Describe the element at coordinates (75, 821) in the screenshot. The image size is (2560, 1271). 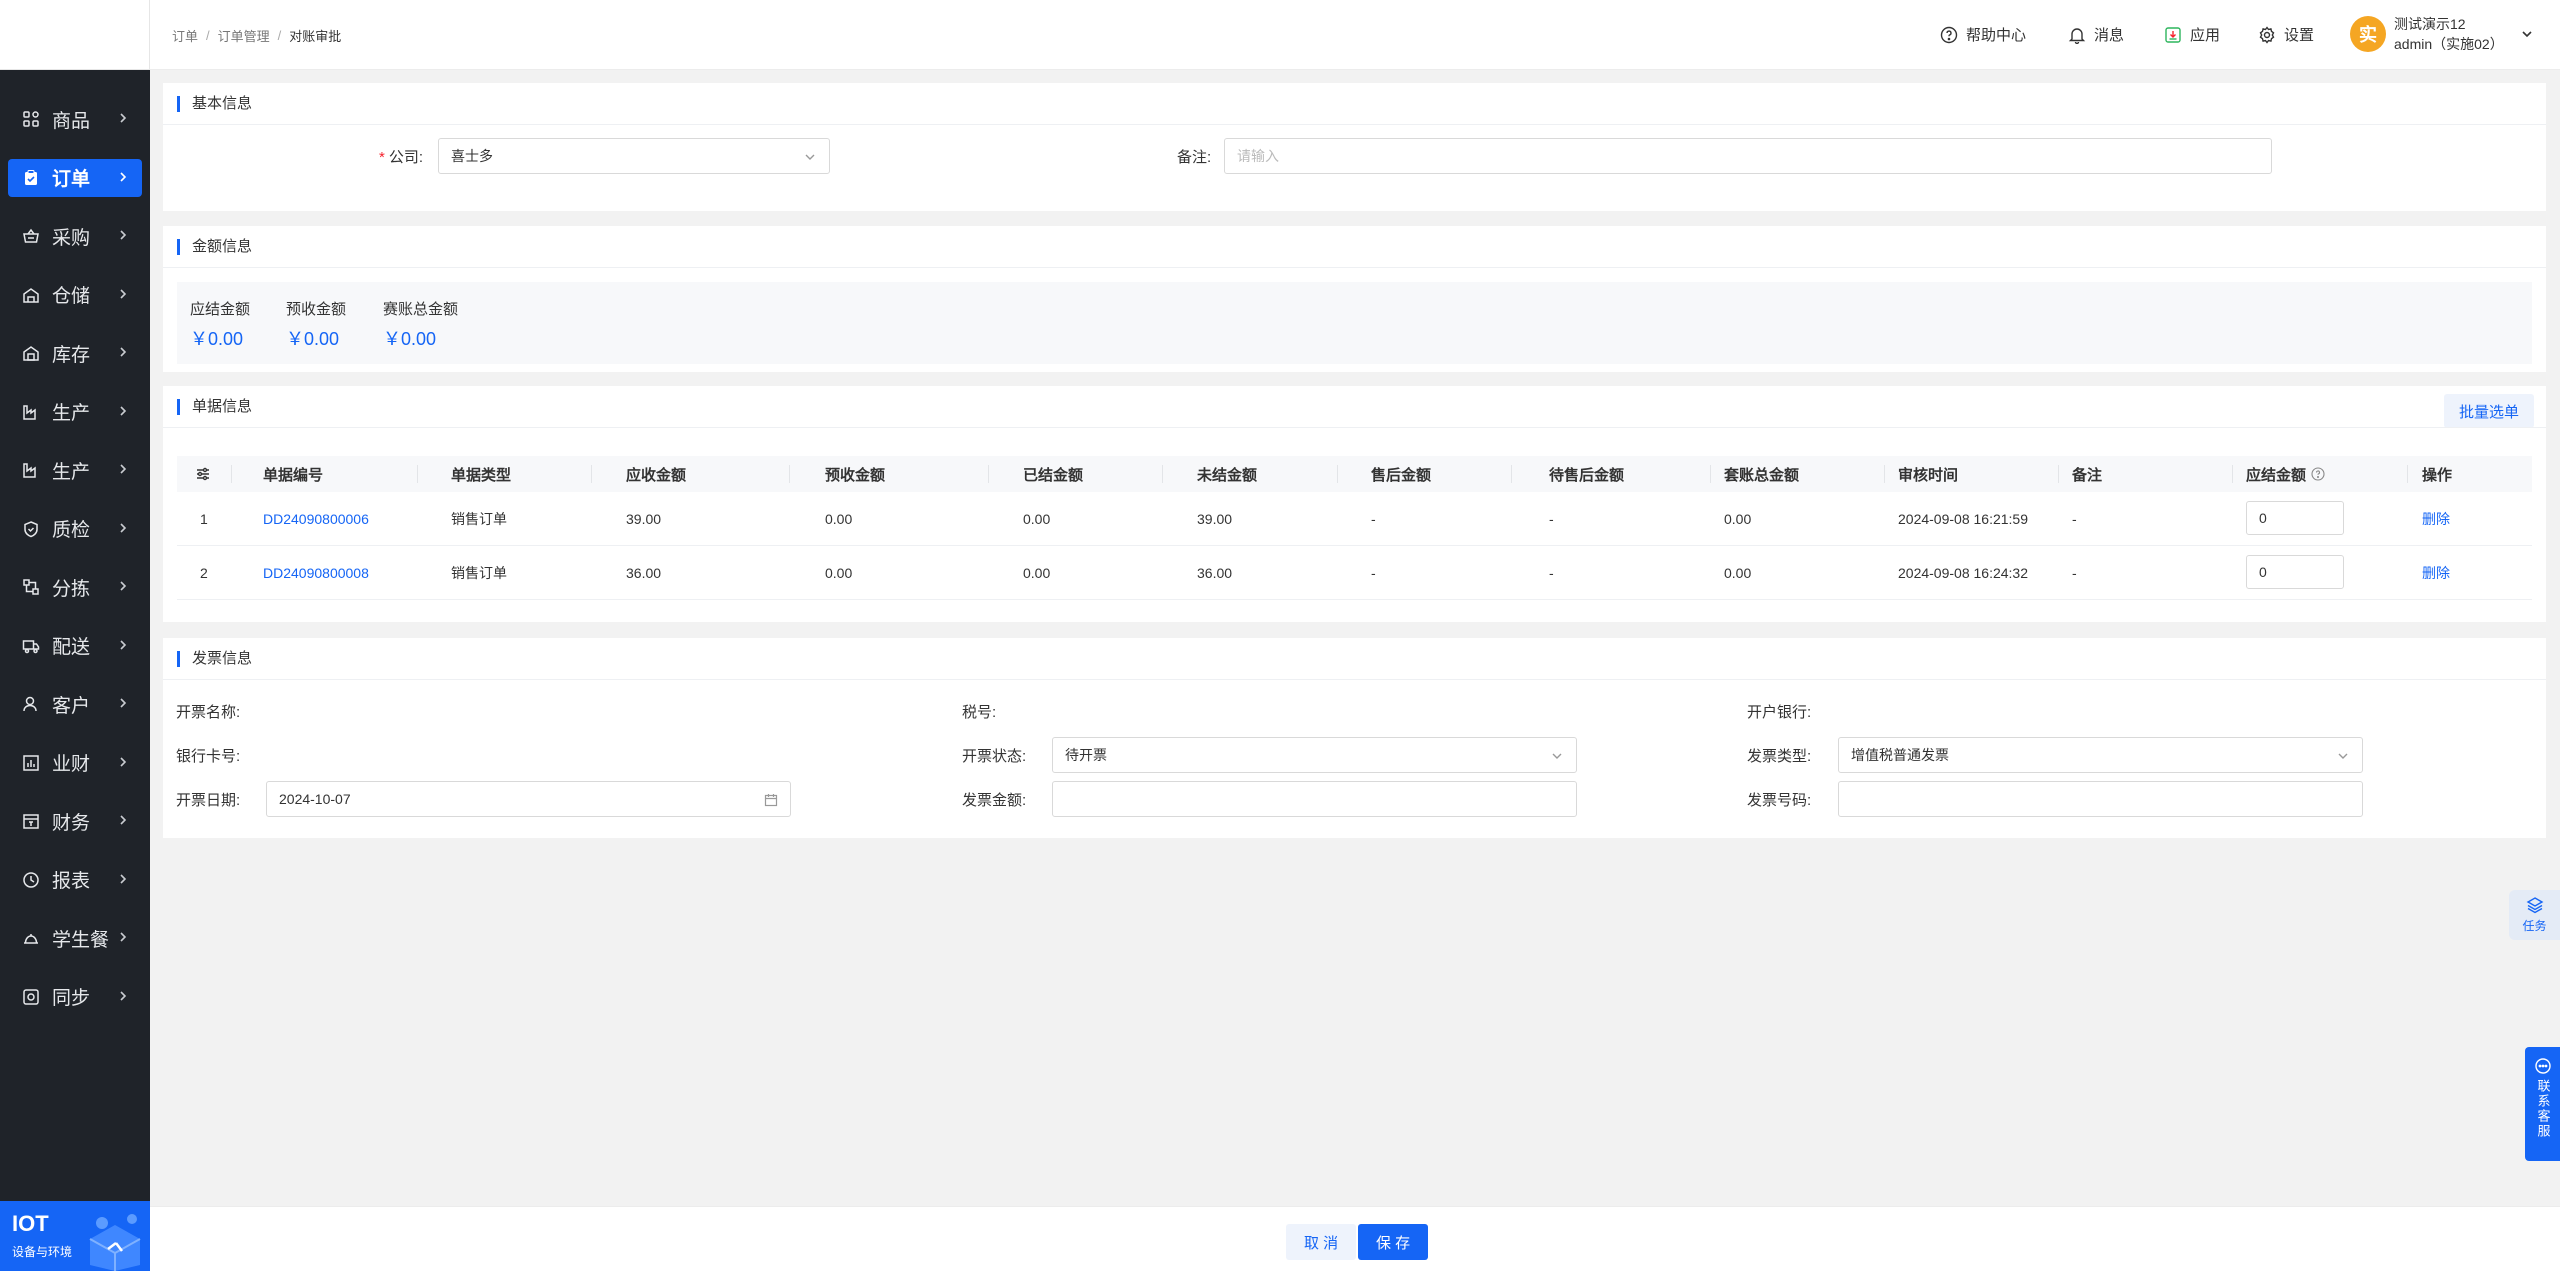
I see `sidebar-item-finance: 财务` at that location.